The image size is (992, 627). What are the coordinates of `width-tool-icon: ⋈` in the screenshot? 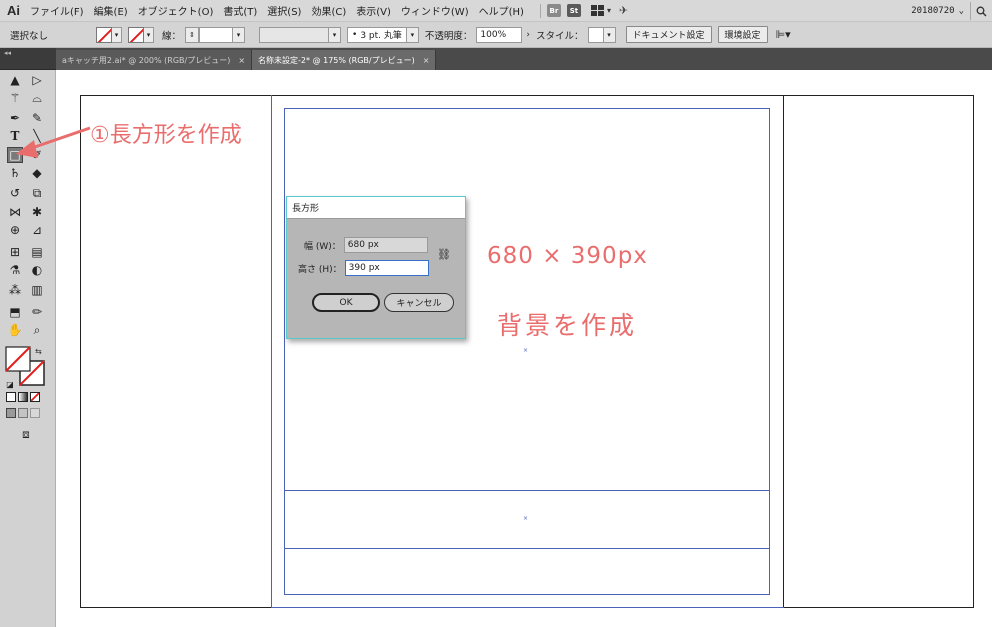 It's located at (15, 212).